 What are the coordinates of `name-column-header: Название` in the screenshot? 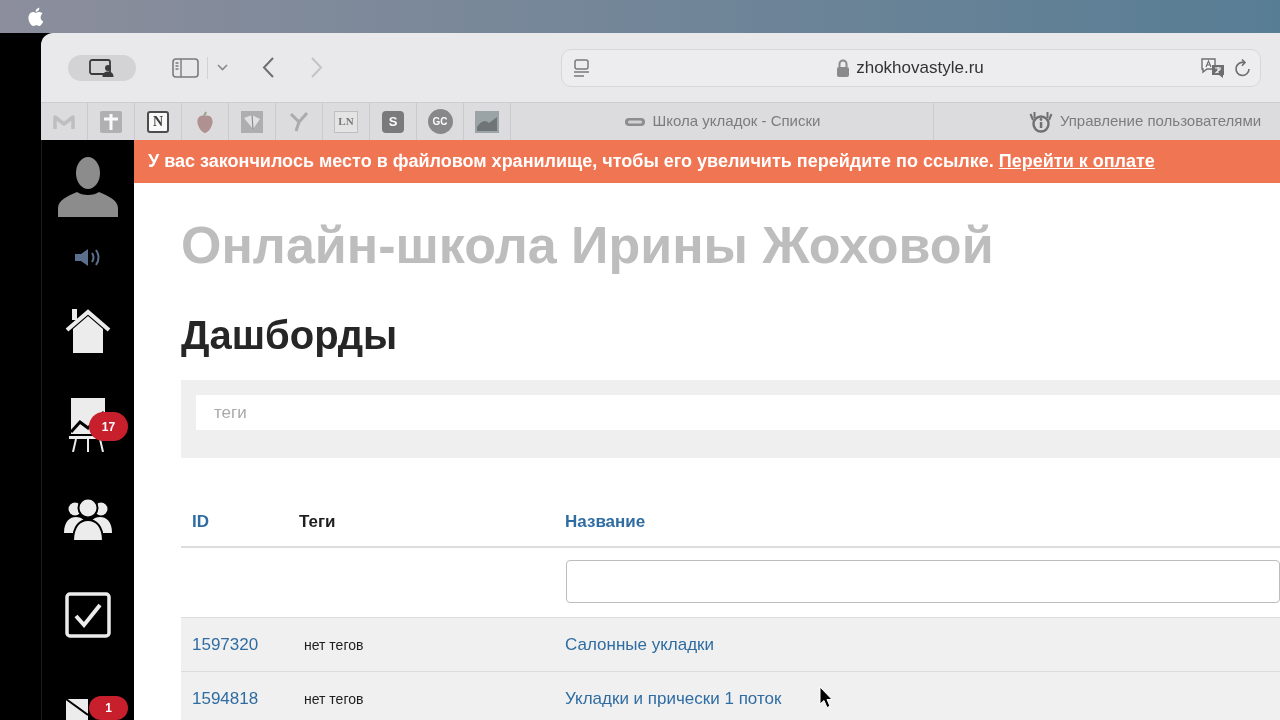 It's located at (605, 521).